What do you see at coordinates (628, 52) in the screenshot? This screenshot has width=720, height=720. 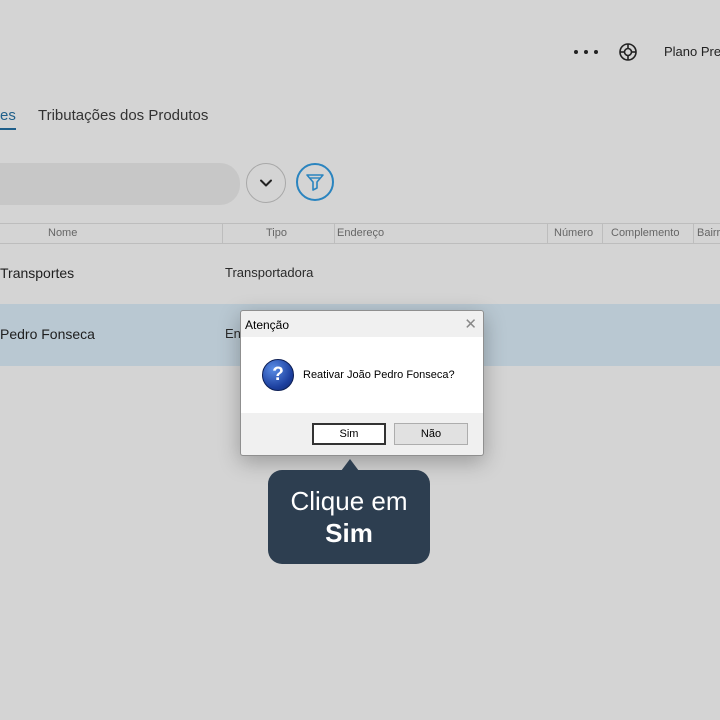 I see `lifebuoy-icon` at bounding box center [628, 52].